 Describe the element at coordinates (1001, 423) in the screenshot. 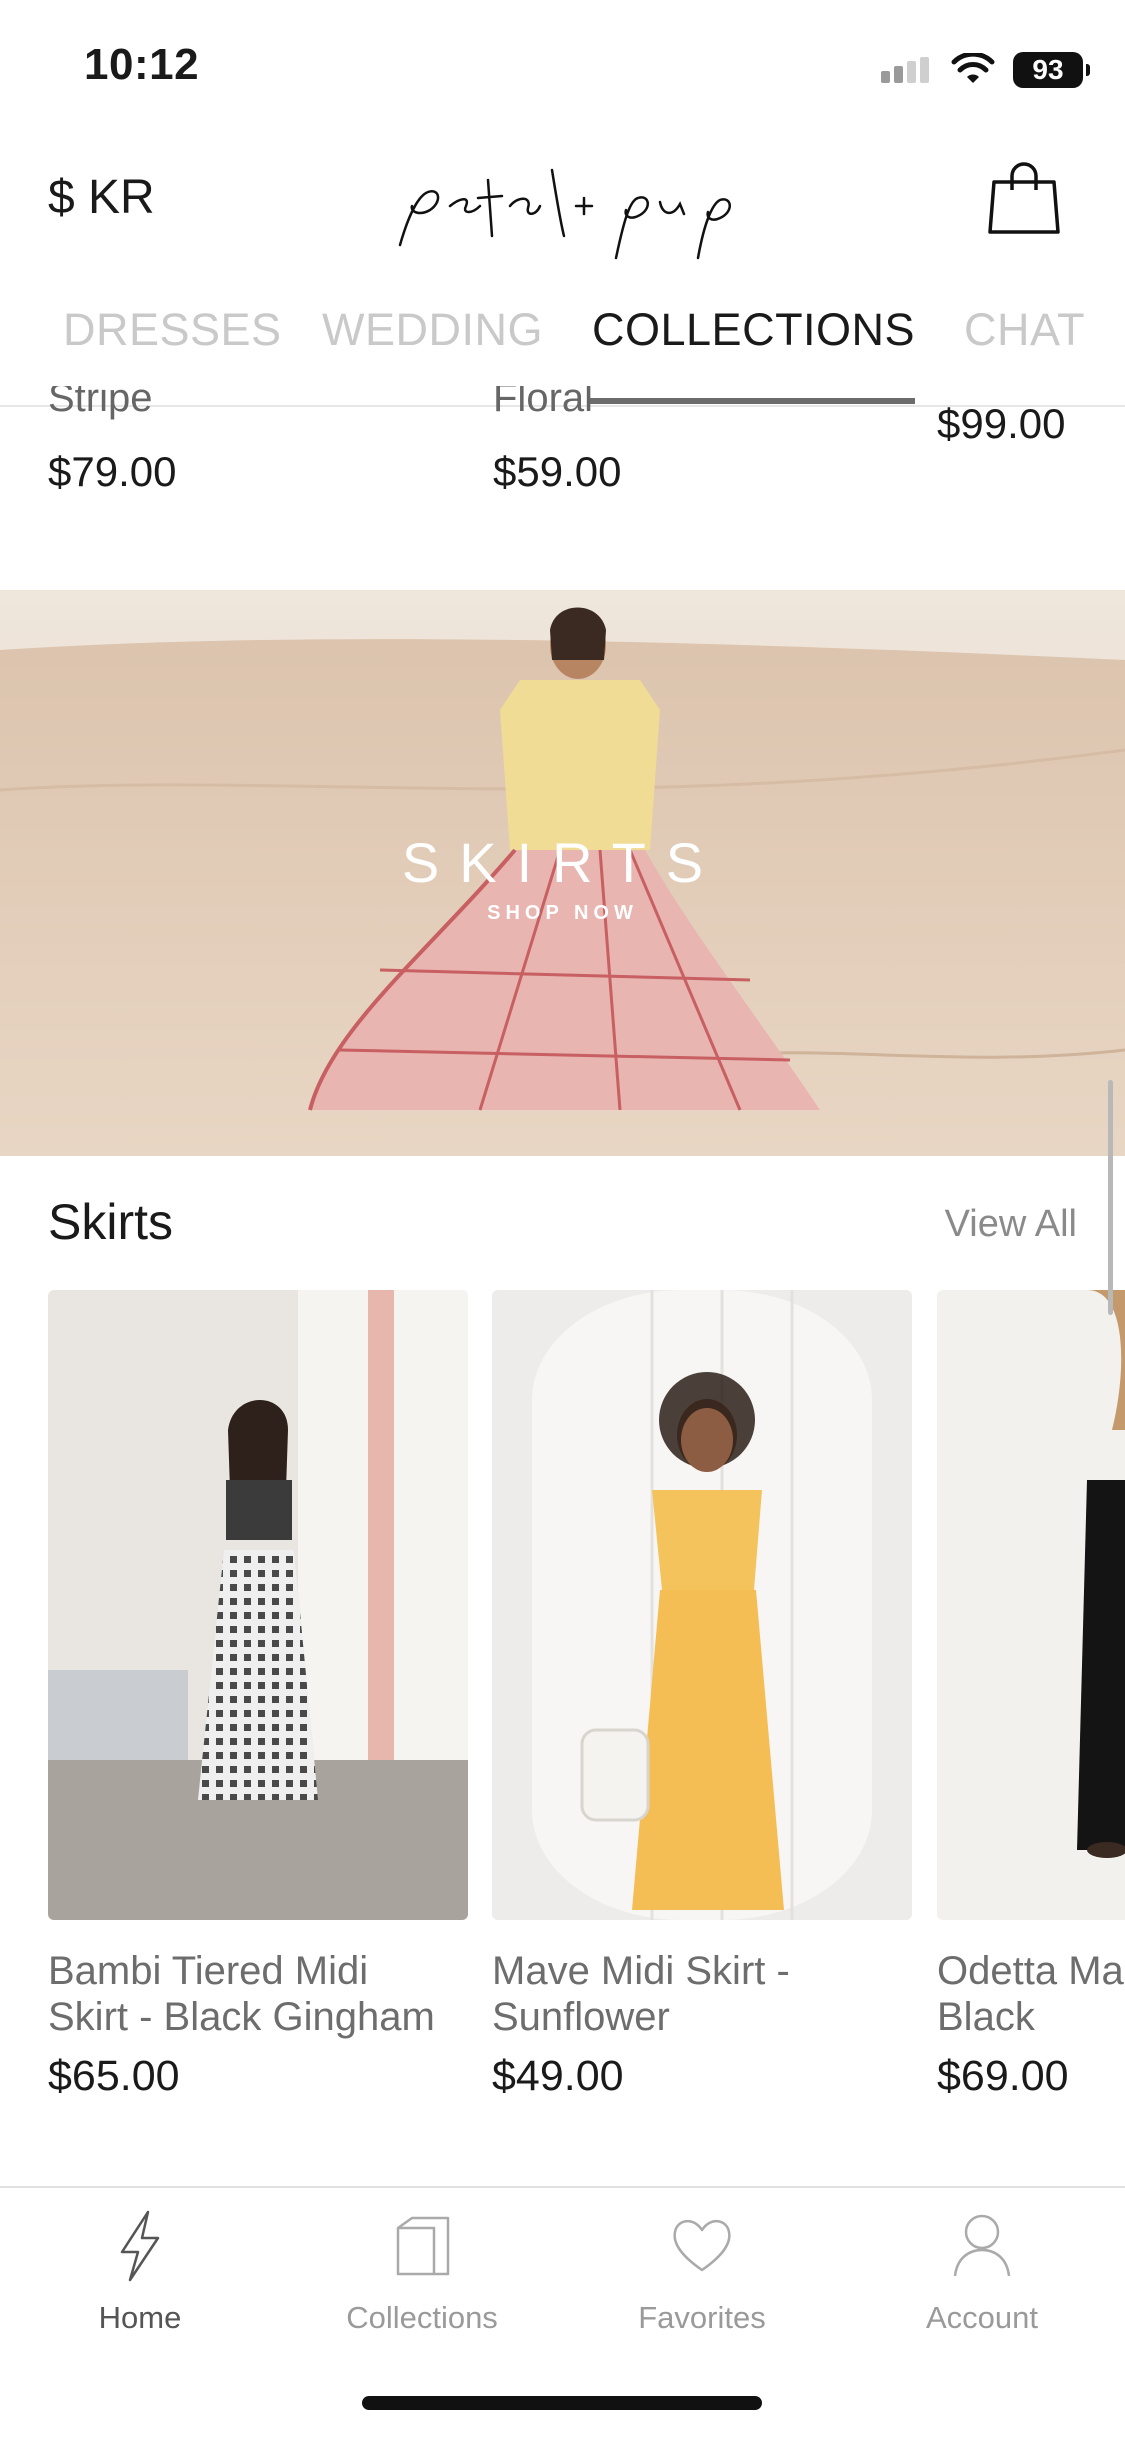

I see `product-price: $99.00` at that location.